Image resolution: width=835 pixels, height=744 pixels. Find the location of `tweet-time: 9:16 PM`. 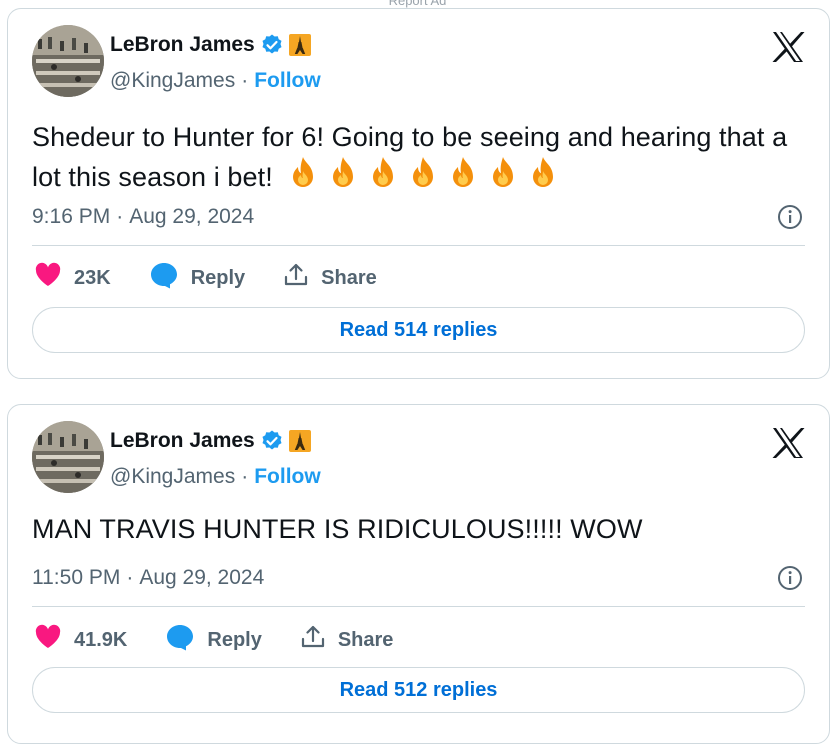

tweet-time: 9:16 PM is located at coordinates (71, 216).